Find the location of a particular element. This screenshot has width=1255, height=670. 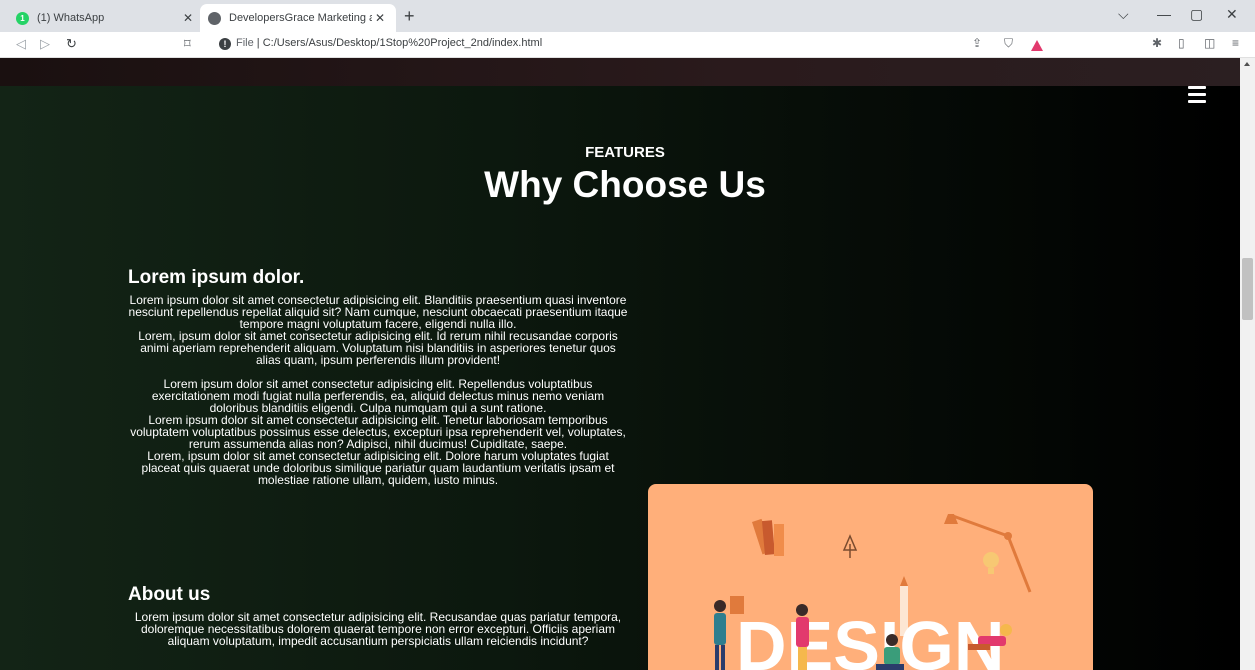

site-info-icon: ! is located at coordinates (225, 44).